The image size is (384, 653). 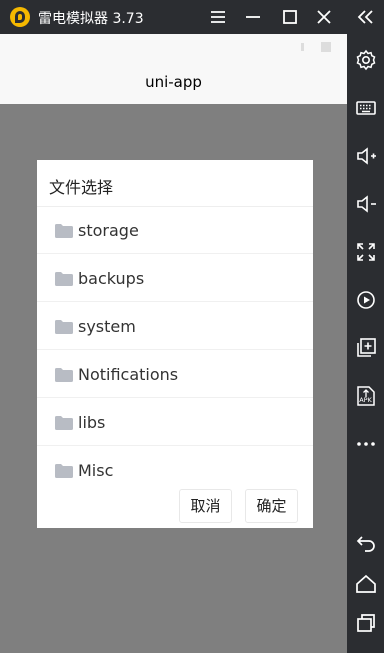 I want to click on folder-label: Notifications, so click(x=128, y=374).